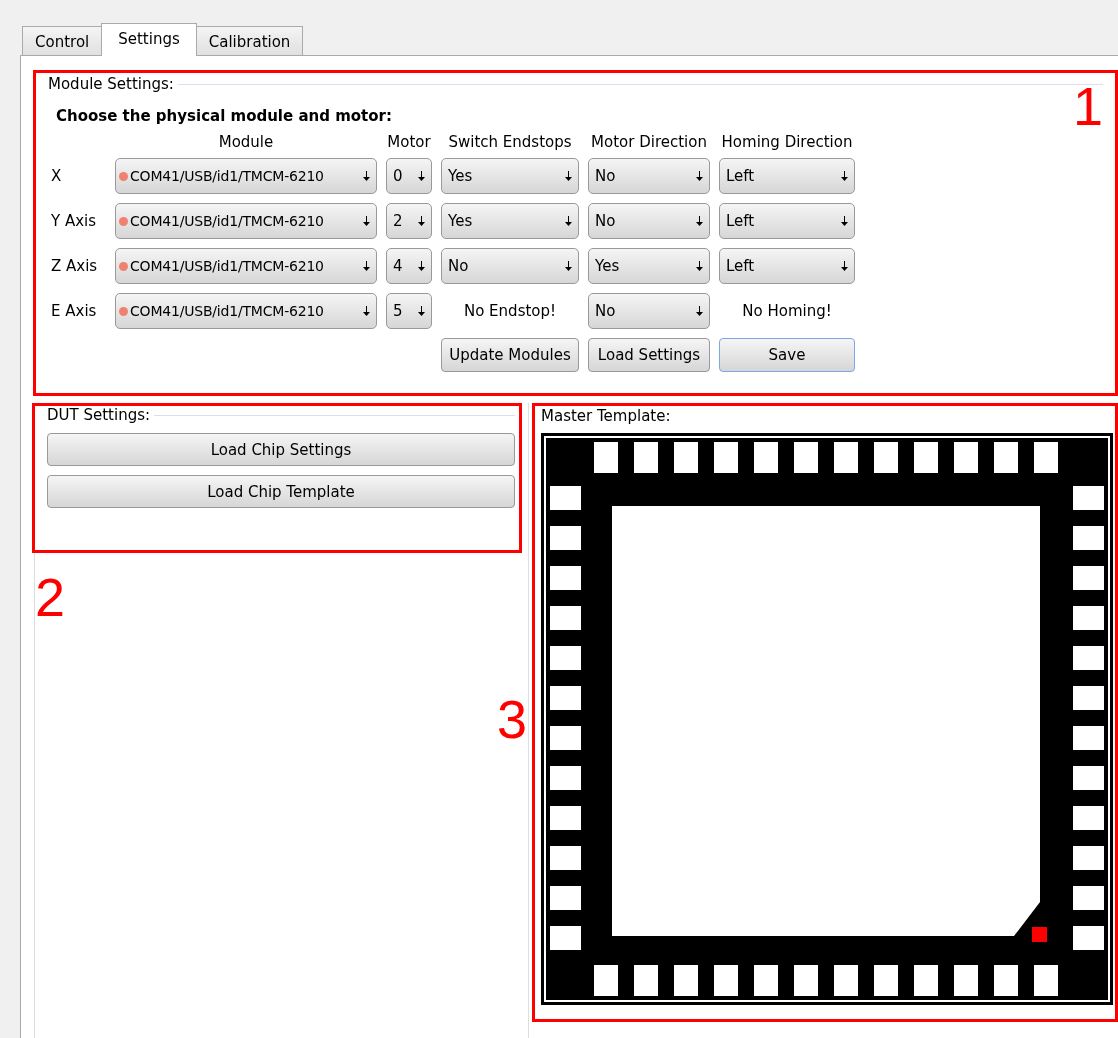 This screenshot has width=1118, height=1038. Describe the element at coordinates (50, 597) in the screenshot. I see `annotation-number: 2` at that location.